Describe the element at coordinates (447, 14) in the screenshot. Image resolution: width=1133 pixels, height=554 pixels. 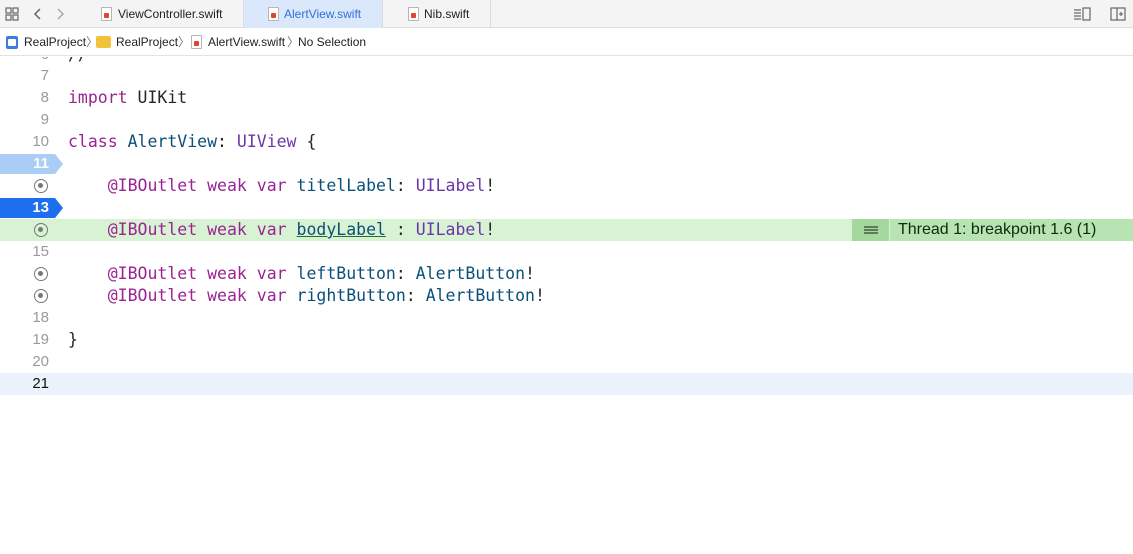
I see `tab-label: Nib.swift` at that location.